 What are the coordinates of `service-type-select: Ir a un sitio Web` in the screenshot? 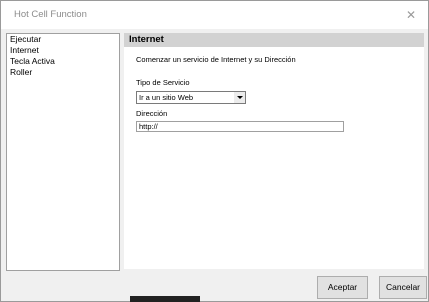 It's located at (191, 97).